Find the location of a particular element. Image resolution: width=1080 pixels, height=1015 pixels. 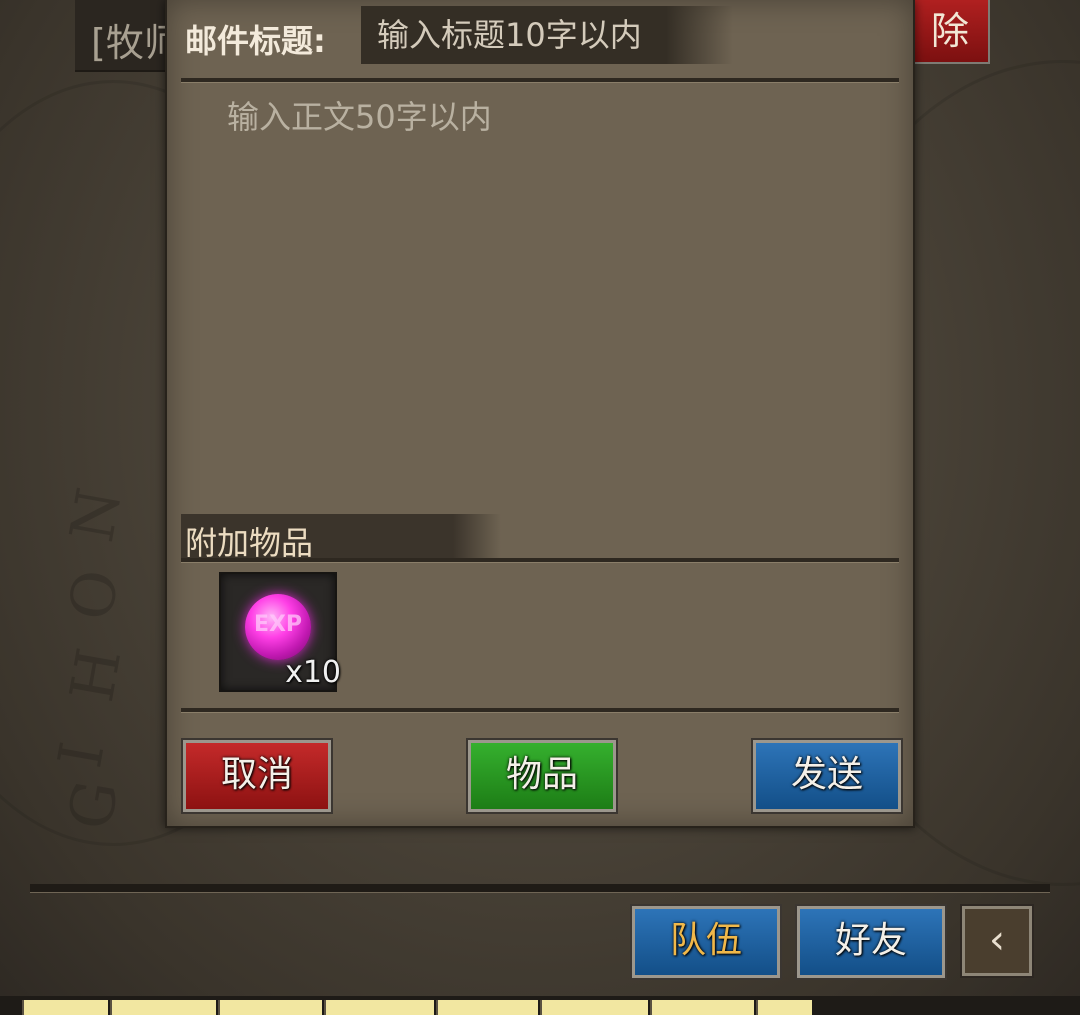

mail-title-label: 邮件标题: is located at coordinates (255, 41).